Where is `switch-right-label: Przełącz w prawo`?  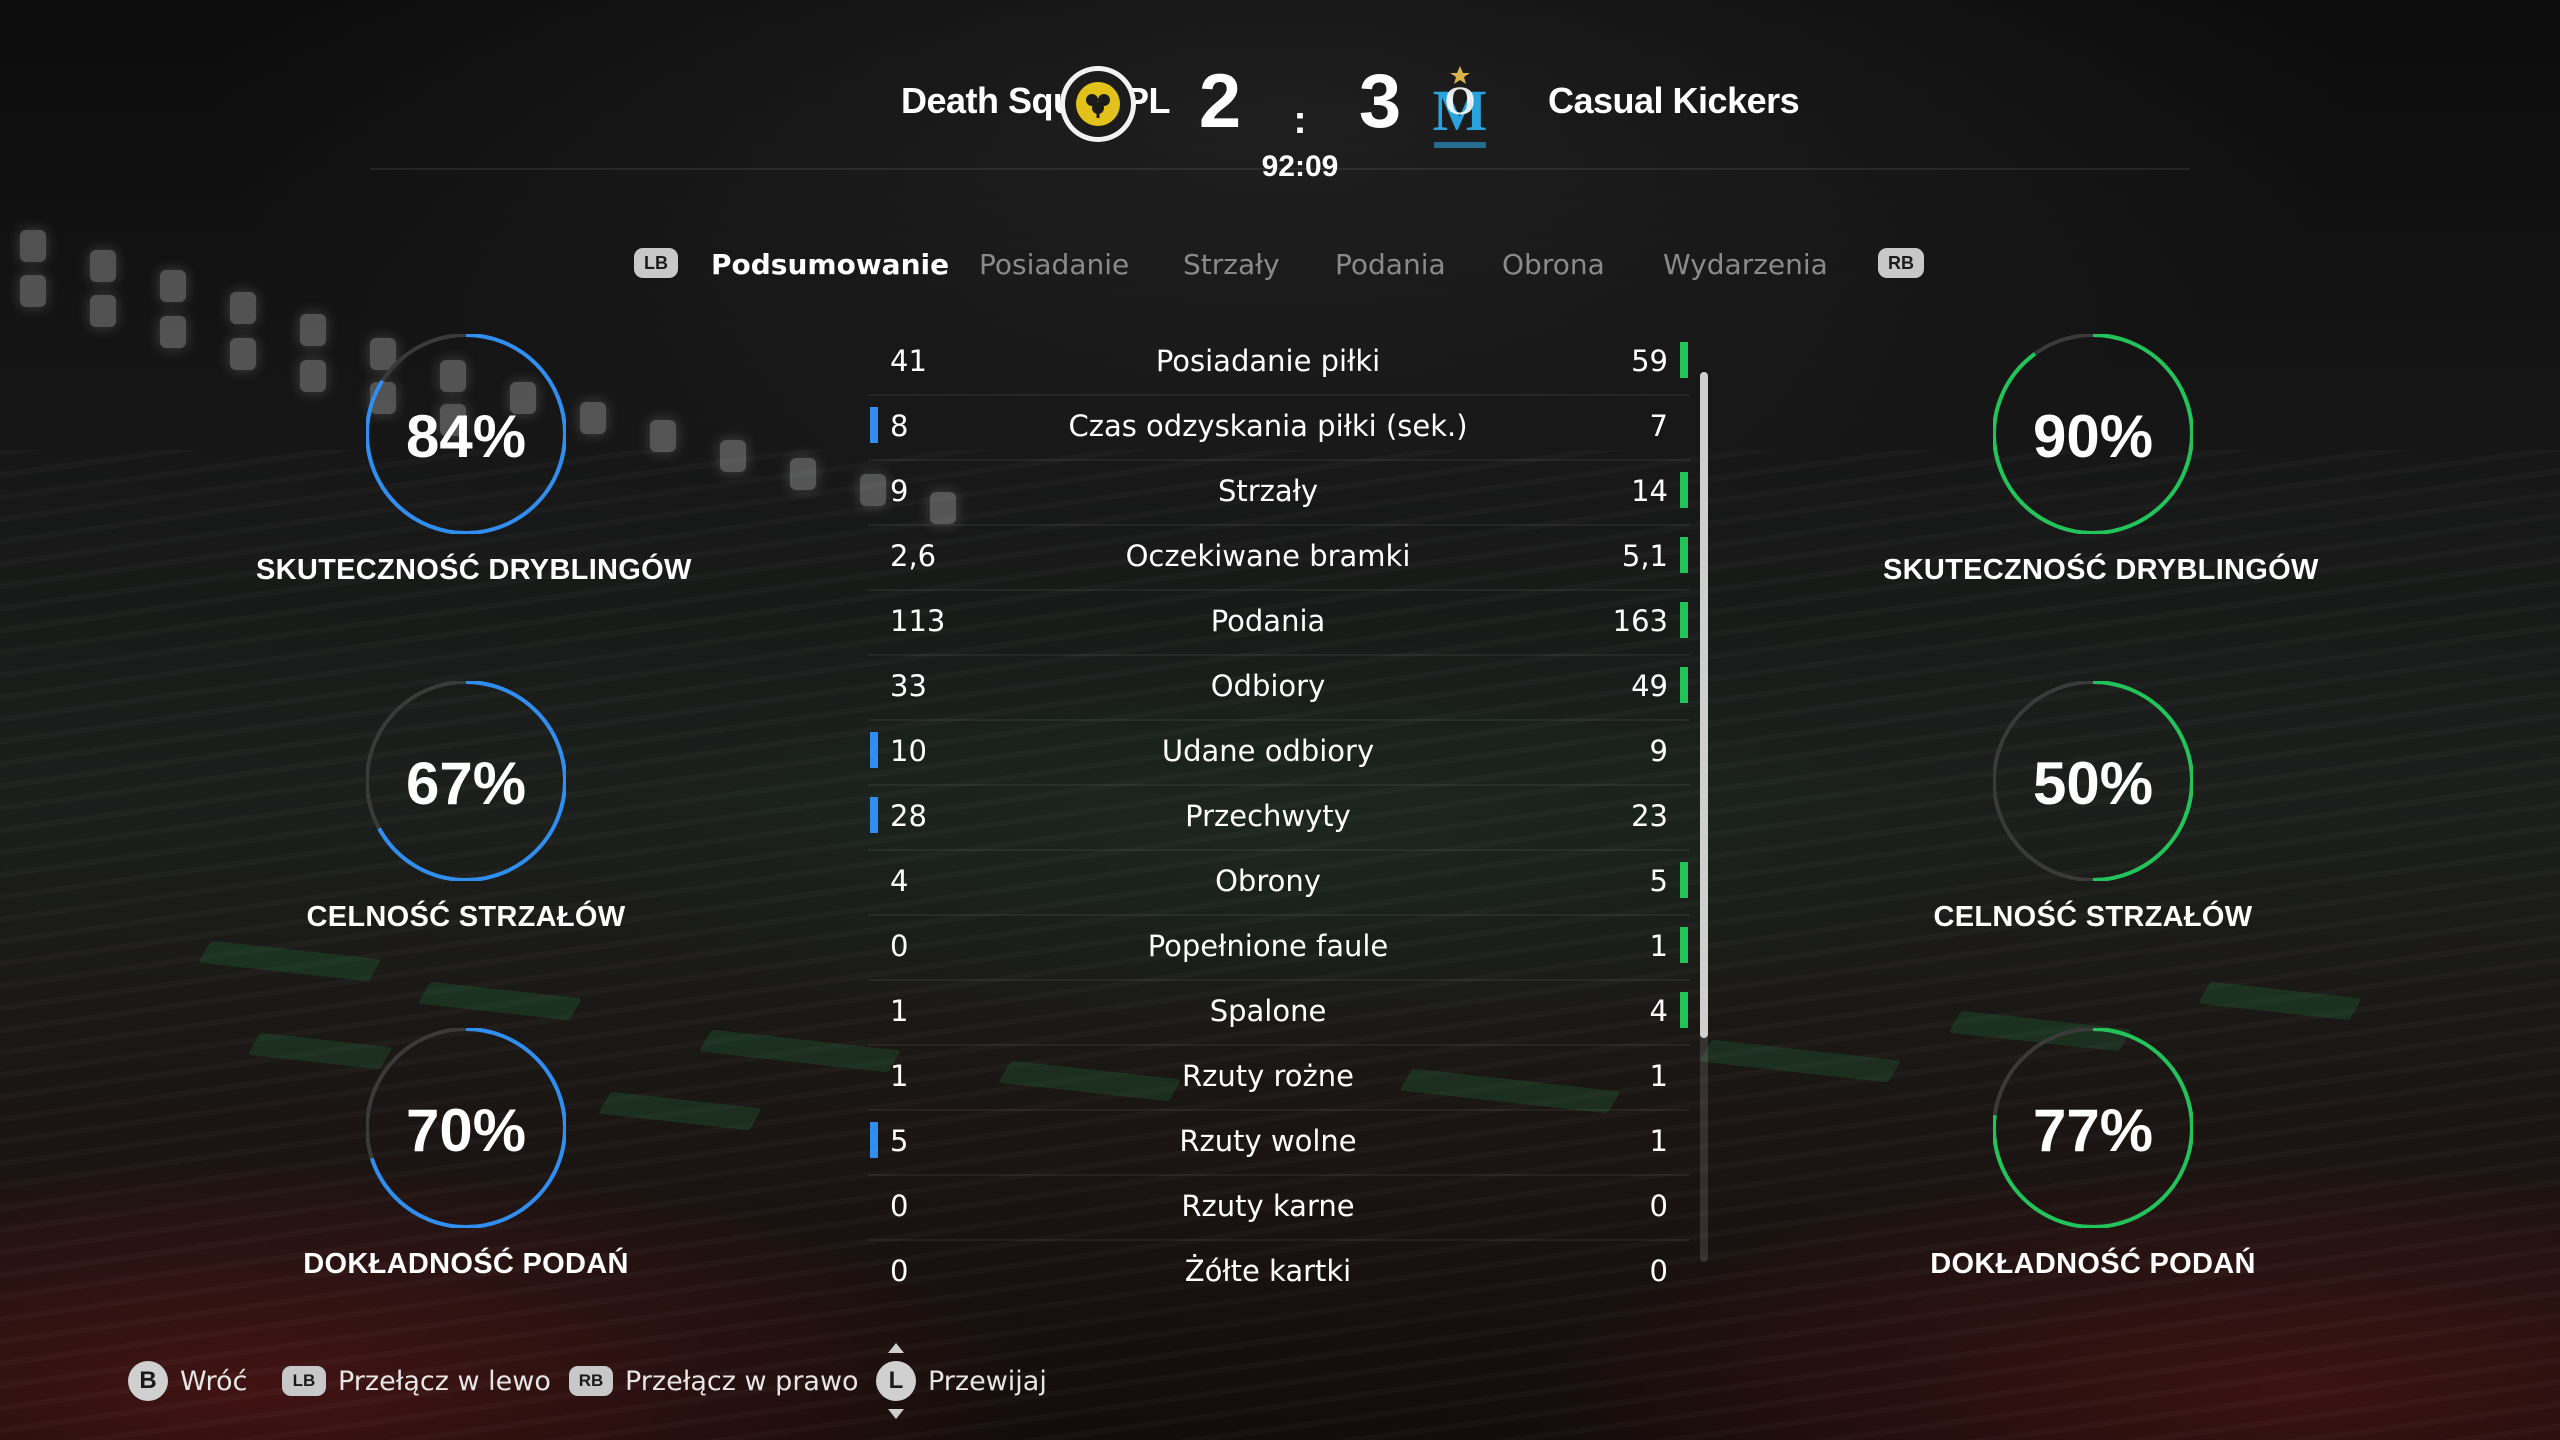 switch-right-label: Przełącz w prawo is located at coordinates (742, 1381).